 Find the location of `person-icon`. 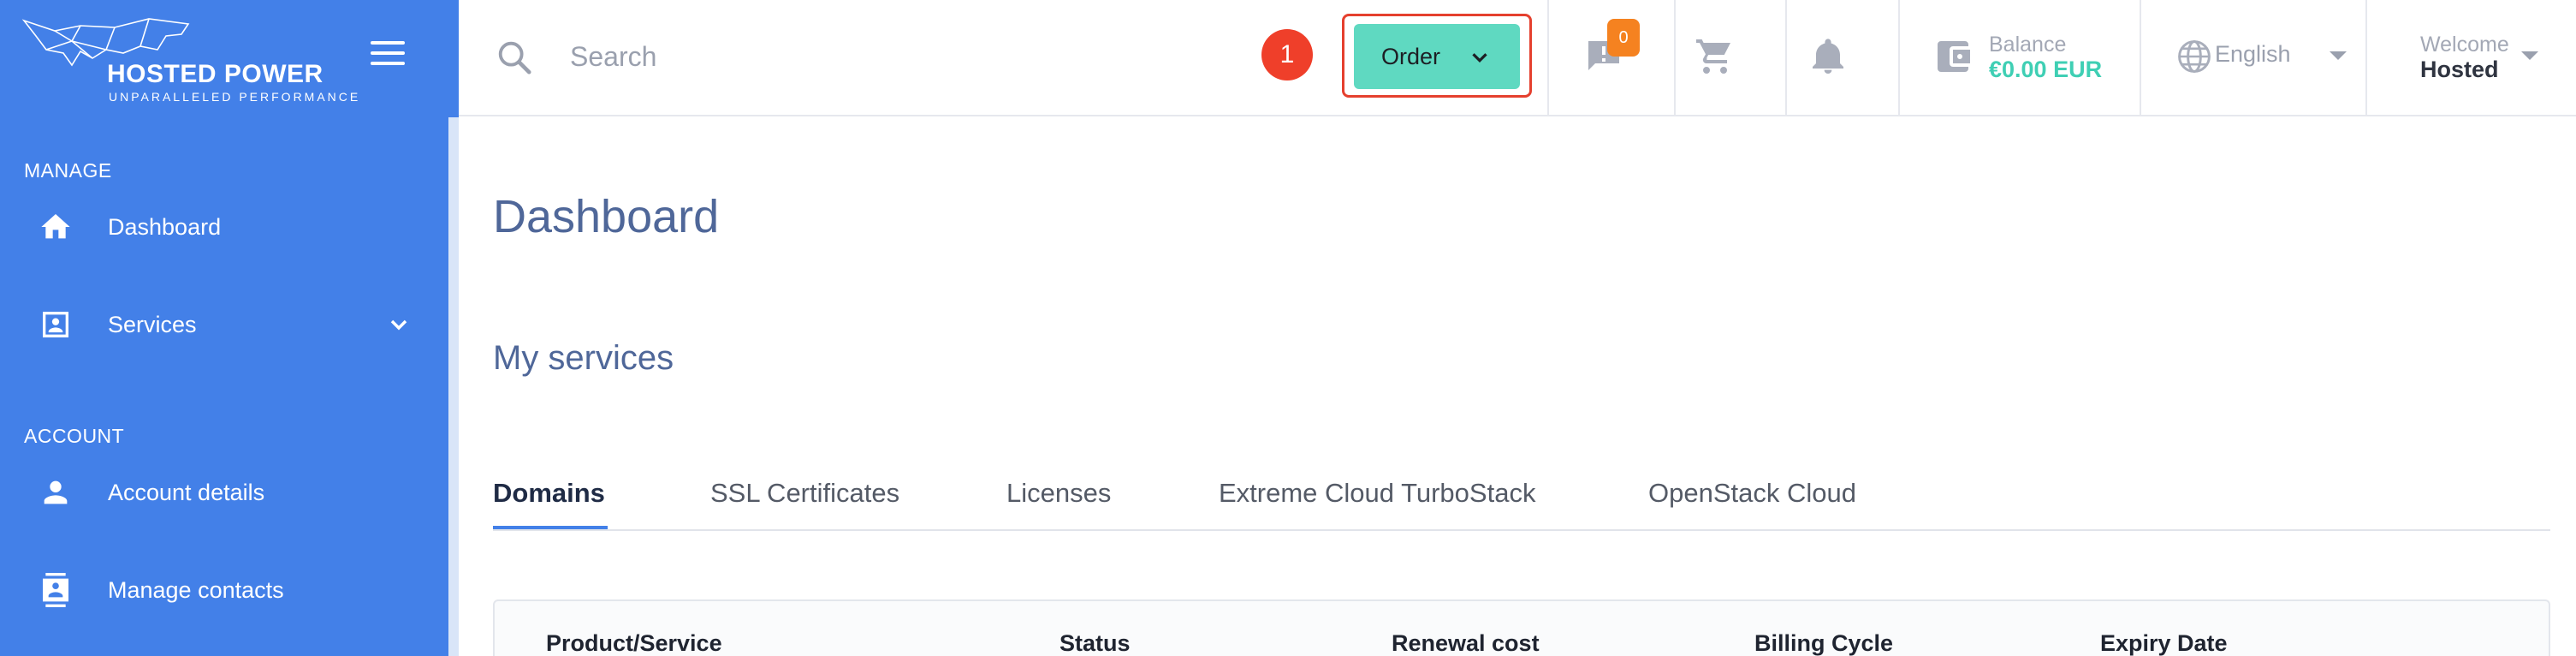

person-icon is located at coordinates (56, 492).